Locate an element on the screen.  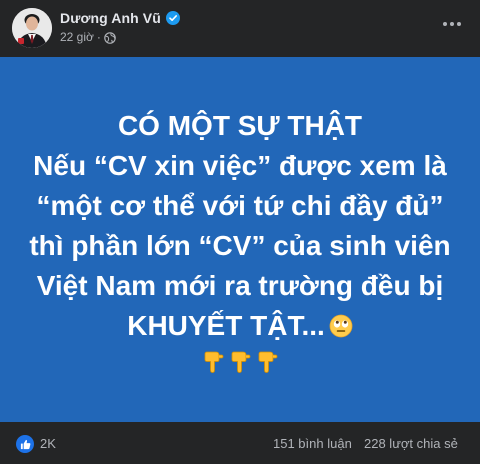
pointing-down-emojis is located at coordinates (240, 362).